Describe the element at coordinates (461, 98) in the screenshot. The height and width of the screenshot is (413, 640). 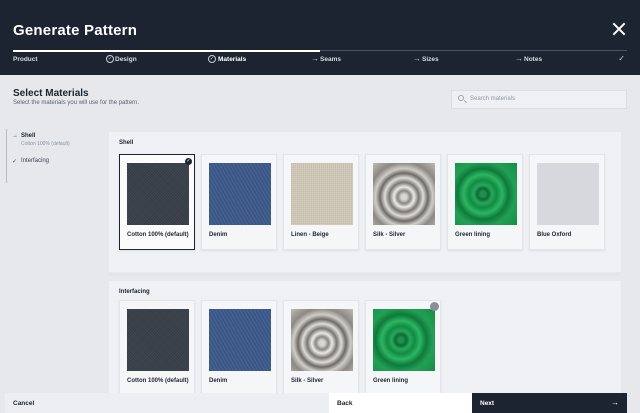
I see `search-icon` at that location.